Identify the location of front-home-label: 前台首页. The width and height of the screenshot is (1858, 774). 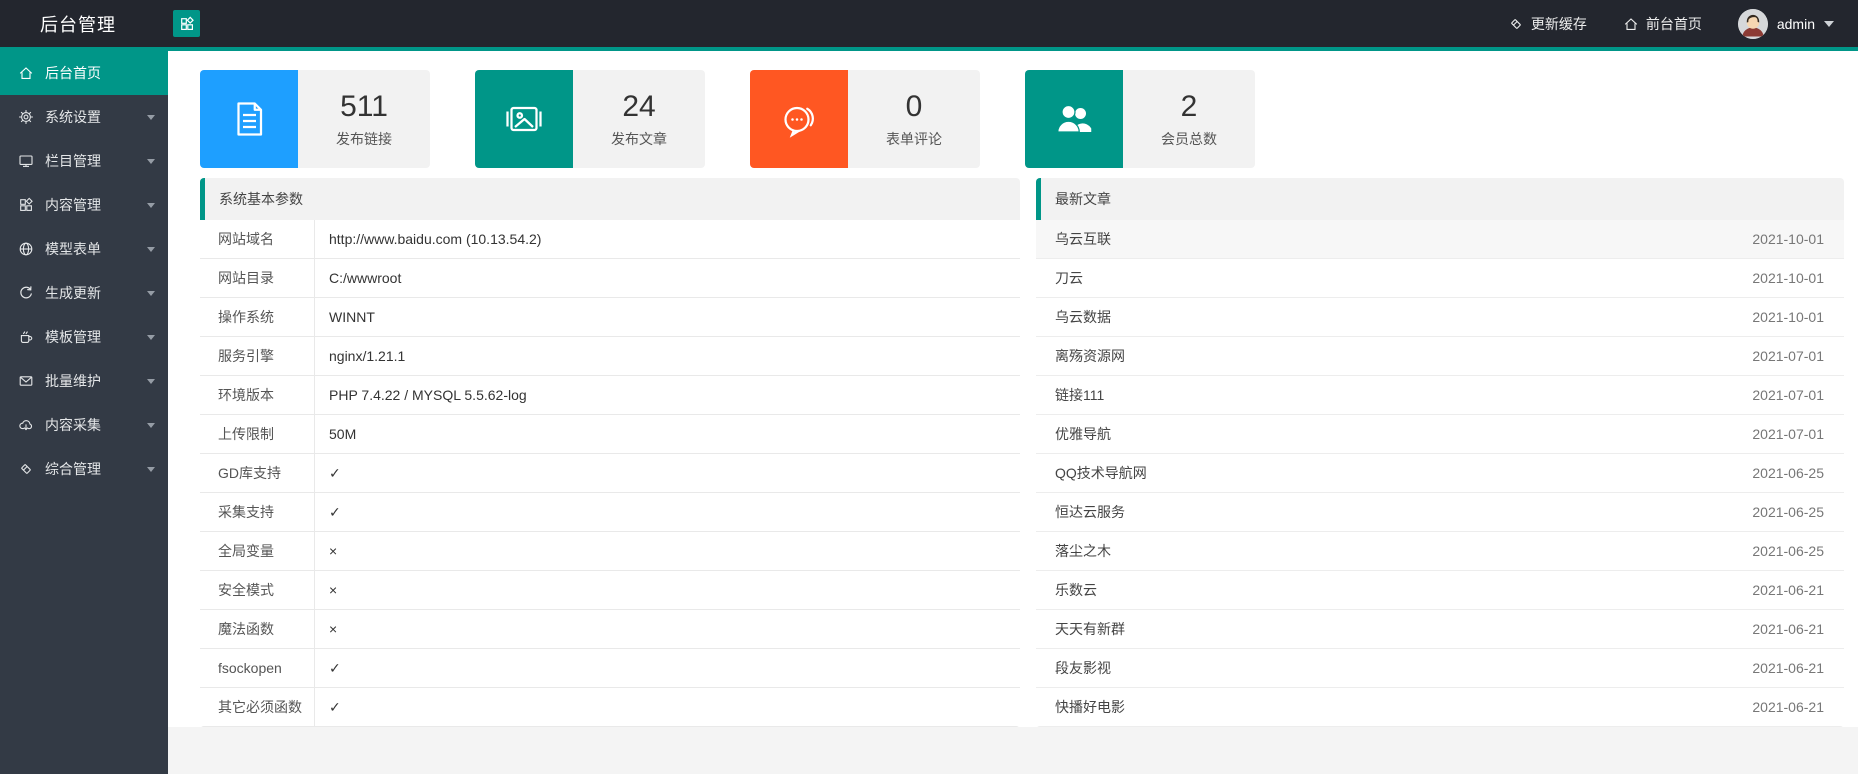
(1673, 23).